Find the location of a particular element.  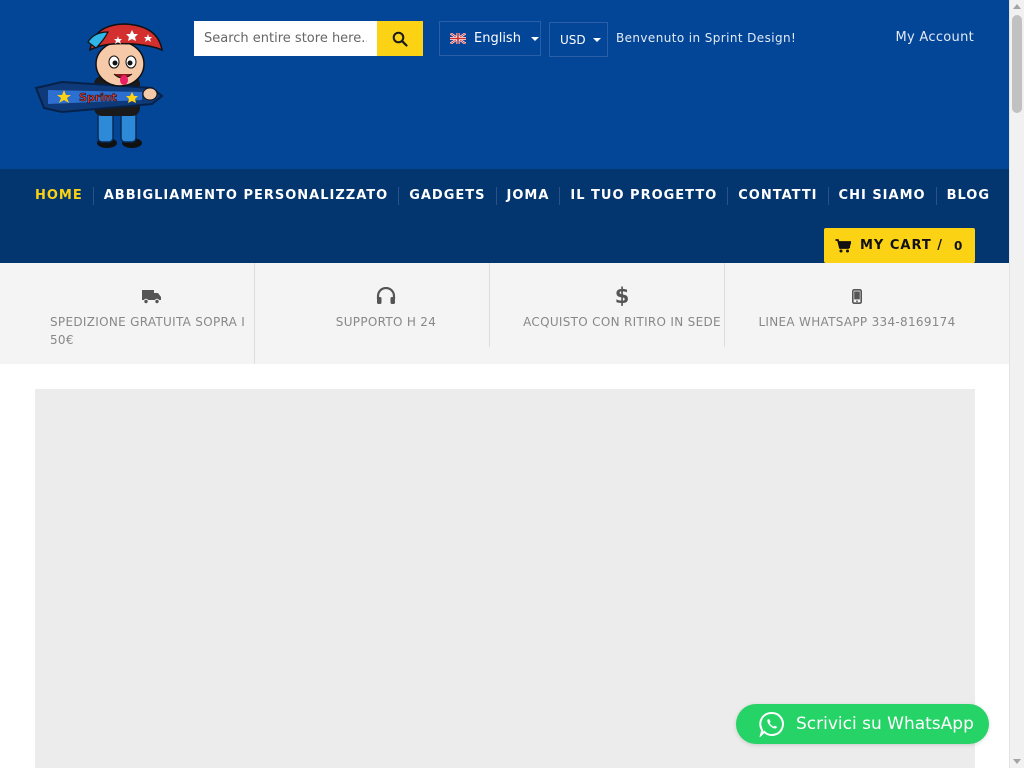

search-button is located at coordinates (400, 38).